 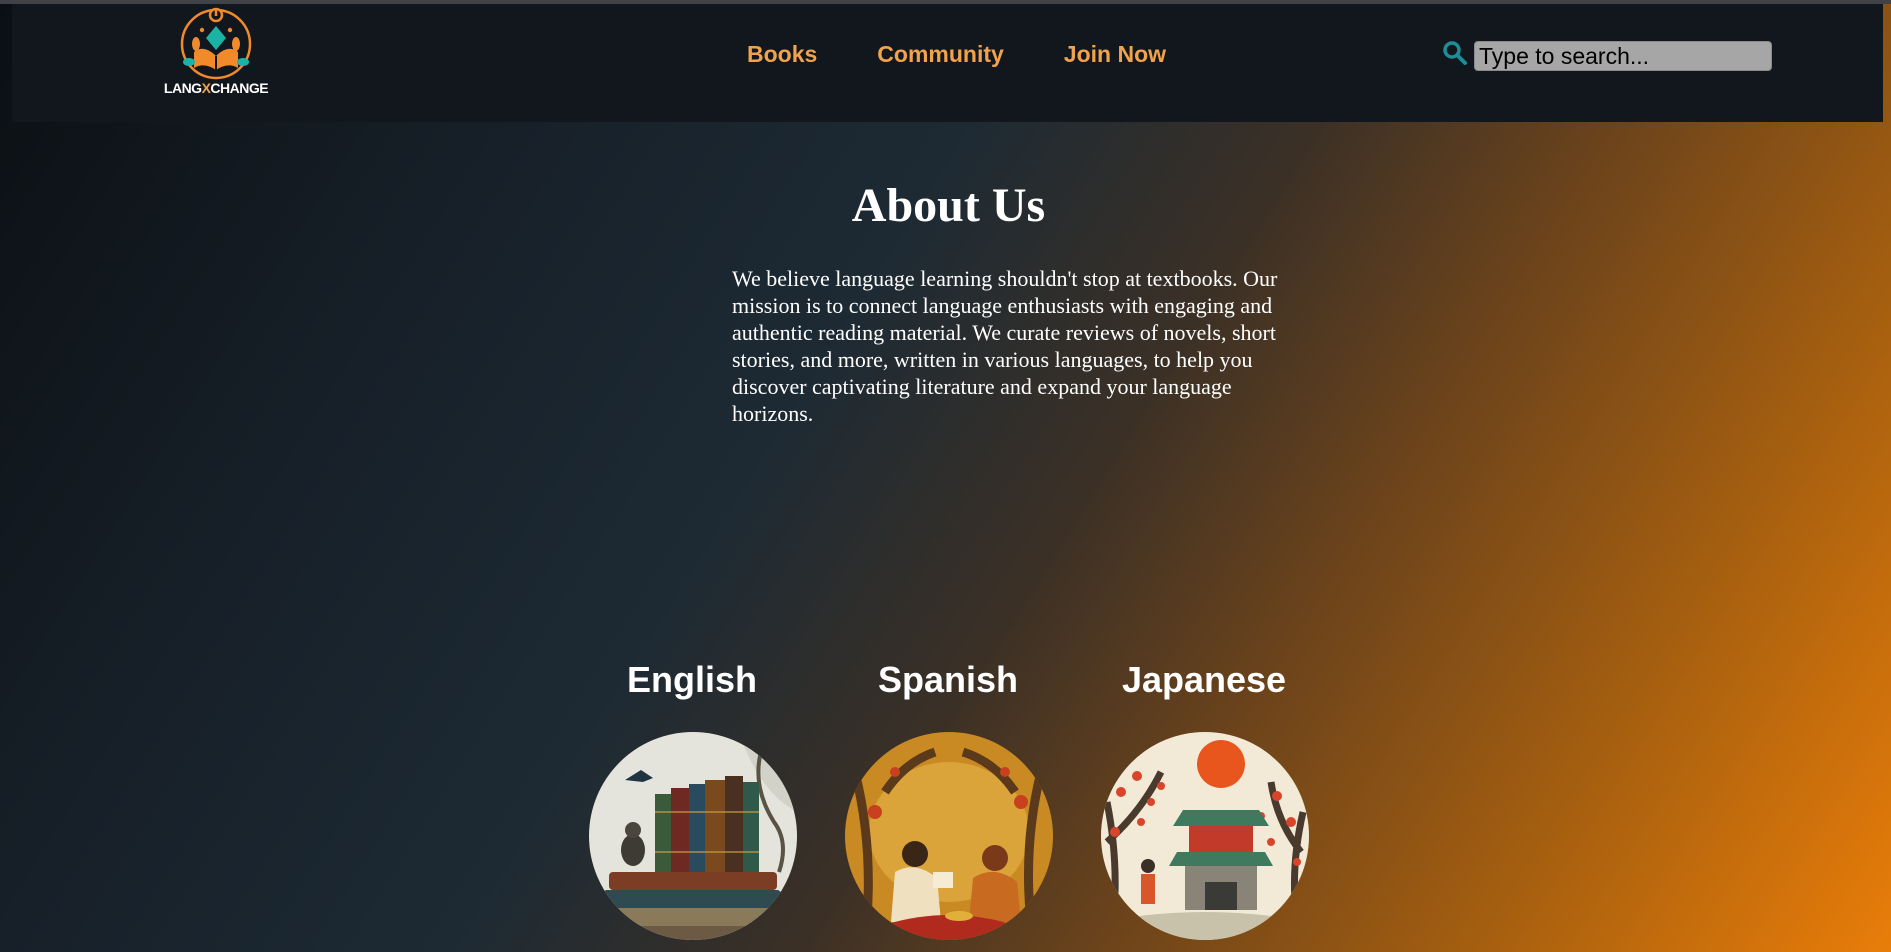 What do you see at coordinates (1205, 836) in the screenshot?
I see `japanese-temple-image` at bounding box center [1205, 836].